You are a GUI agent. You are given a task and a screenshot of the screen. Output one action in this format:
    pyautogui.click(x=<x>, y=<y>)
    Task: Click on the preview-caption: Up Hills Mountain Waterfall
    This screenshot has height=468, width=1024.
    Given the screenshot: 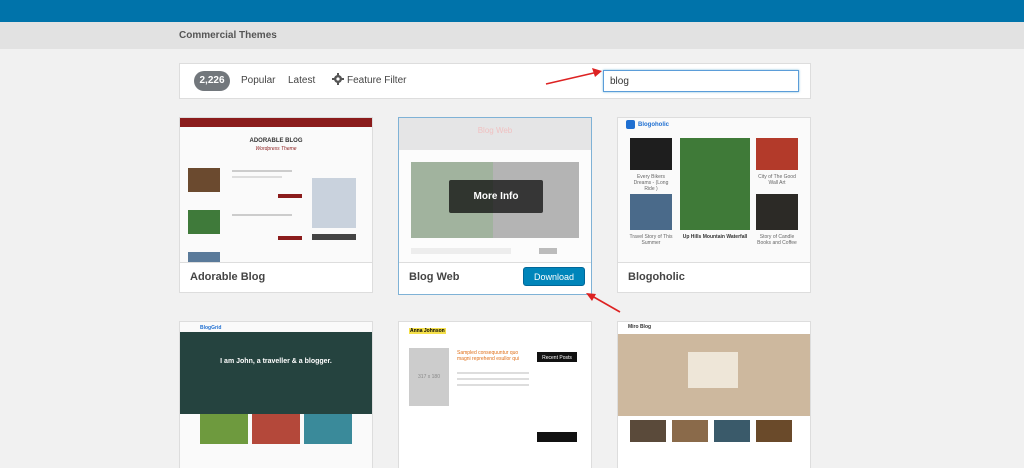 What is the action you would take?
    pyautogui.click(x=715, y=237)
    